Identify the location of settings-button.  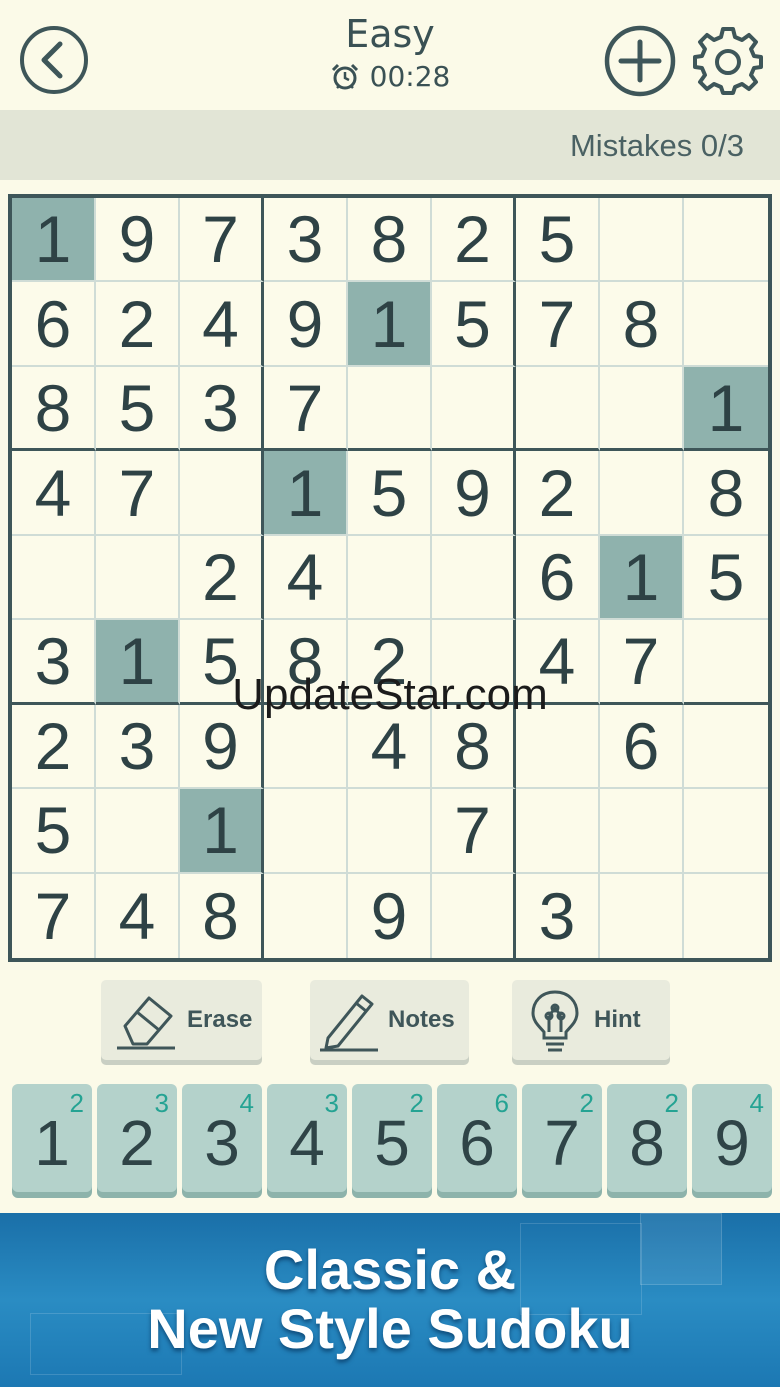
(728, 60).